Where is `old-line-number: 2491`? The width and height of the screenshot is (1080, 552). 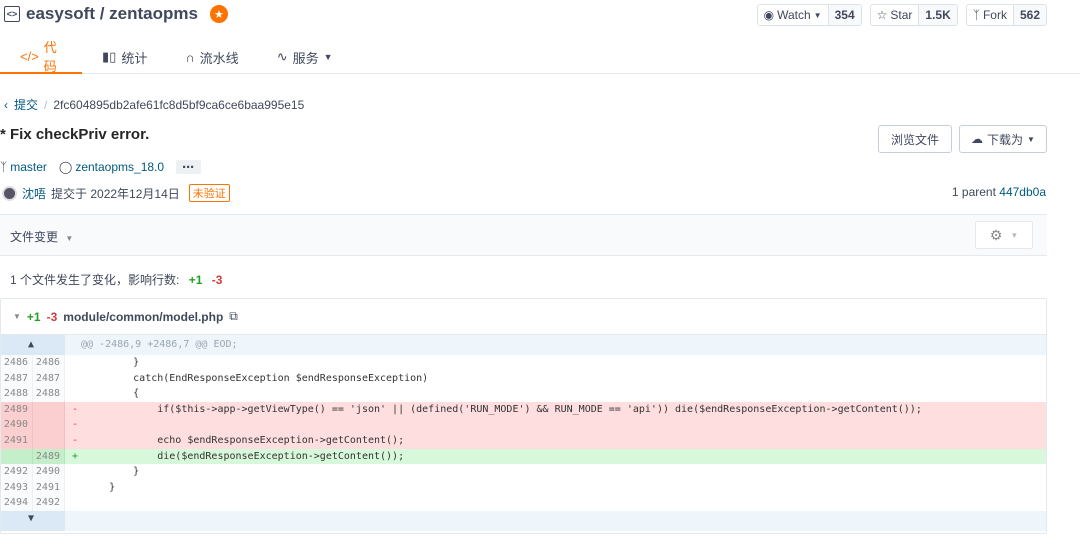 old-line-number: 2491 is located at coordinates (17, 440).